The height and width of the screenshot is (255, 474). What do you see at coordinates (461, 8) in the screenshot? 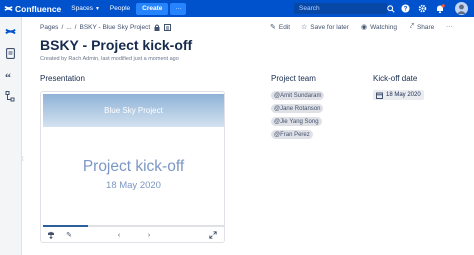
I see `user-avatar` at bounding box center [461, 8].